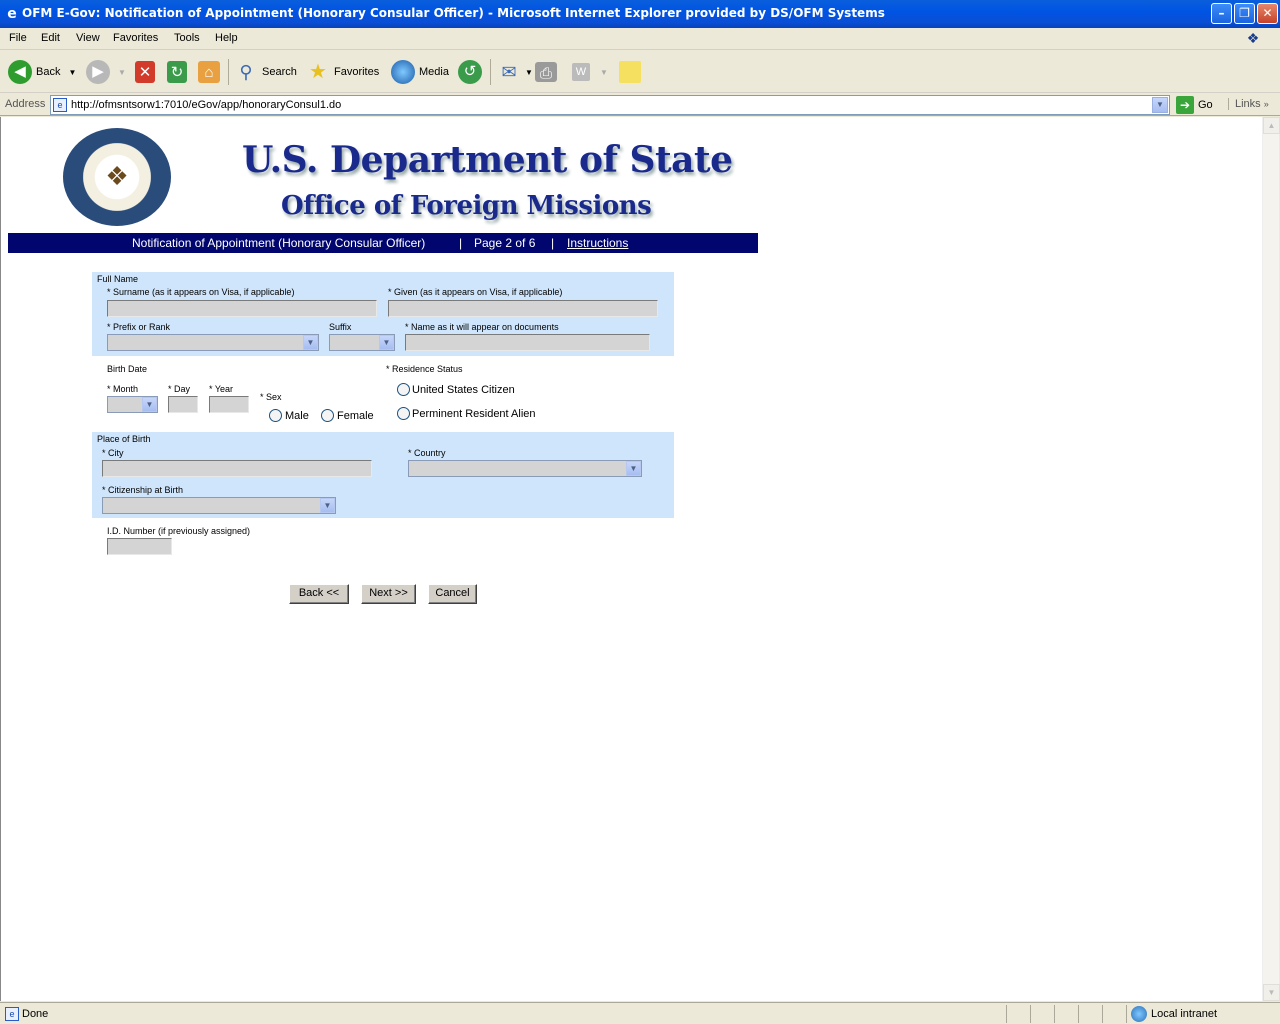 Image resolution: width=1280 pixels, height=1024 pixels. Describe the element at coordinates (12, 1014) in the screenshot. I see `page-done-icon: e` at that location.